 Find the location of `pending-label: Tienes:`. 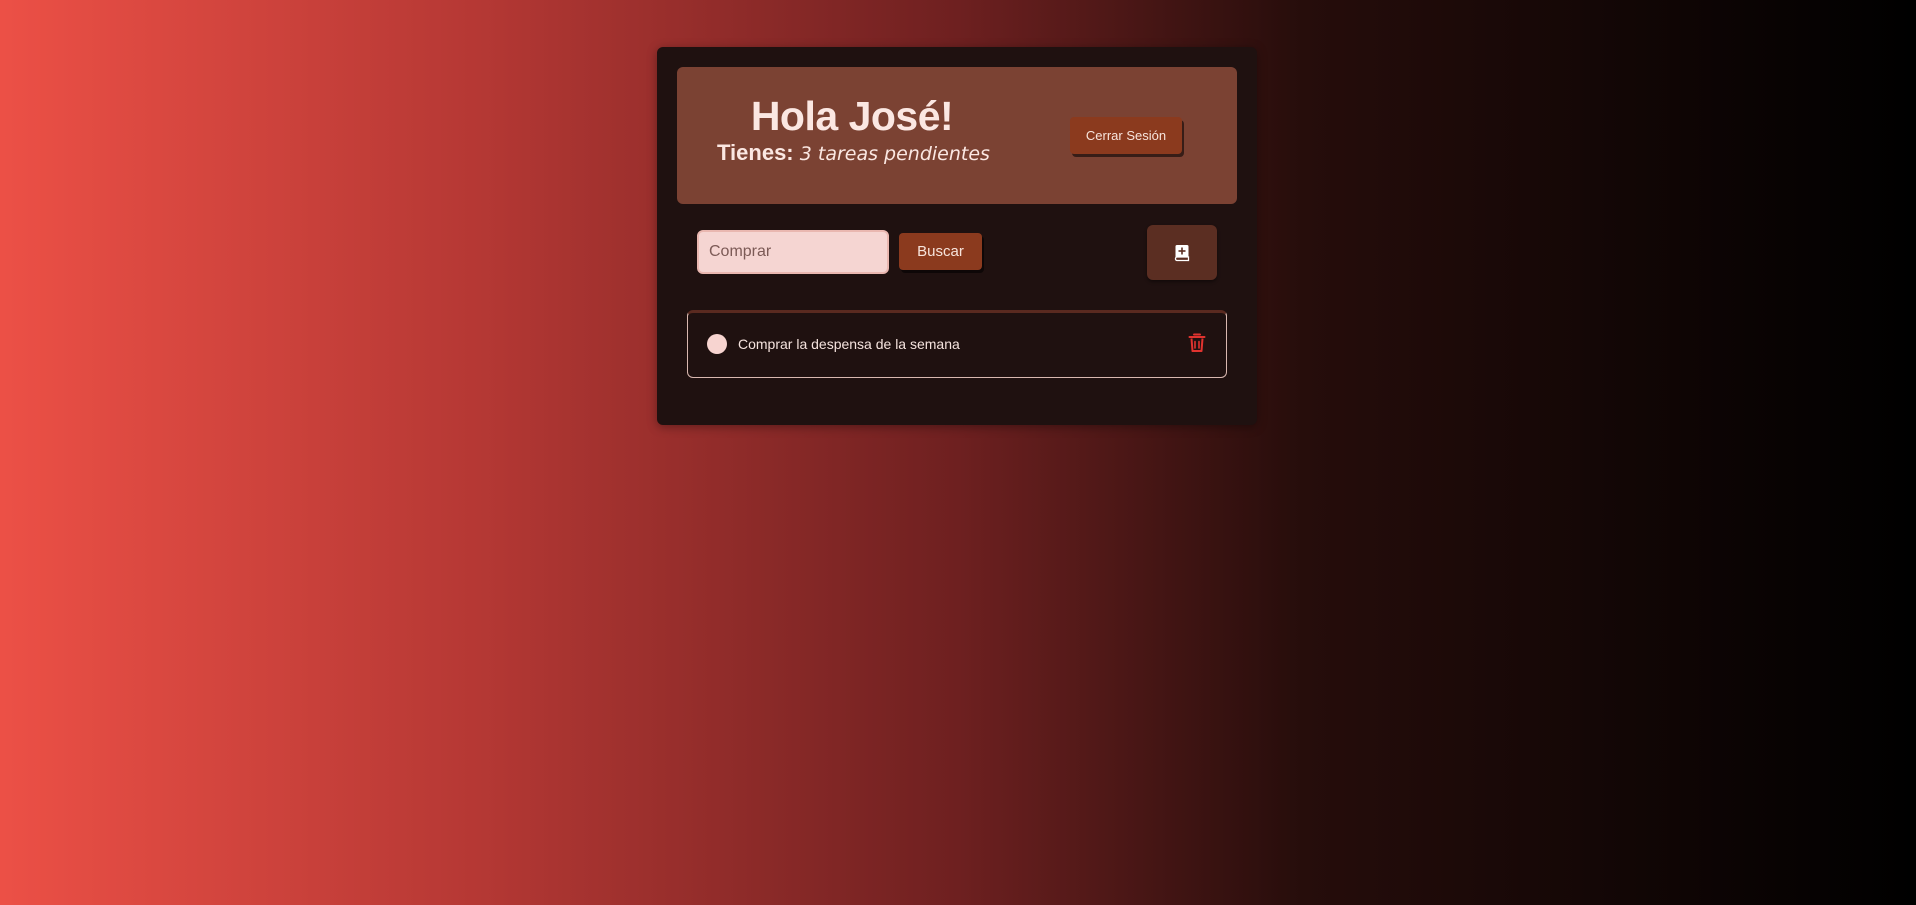

pending-label: Tienes: is located at coordinates (755, 152).